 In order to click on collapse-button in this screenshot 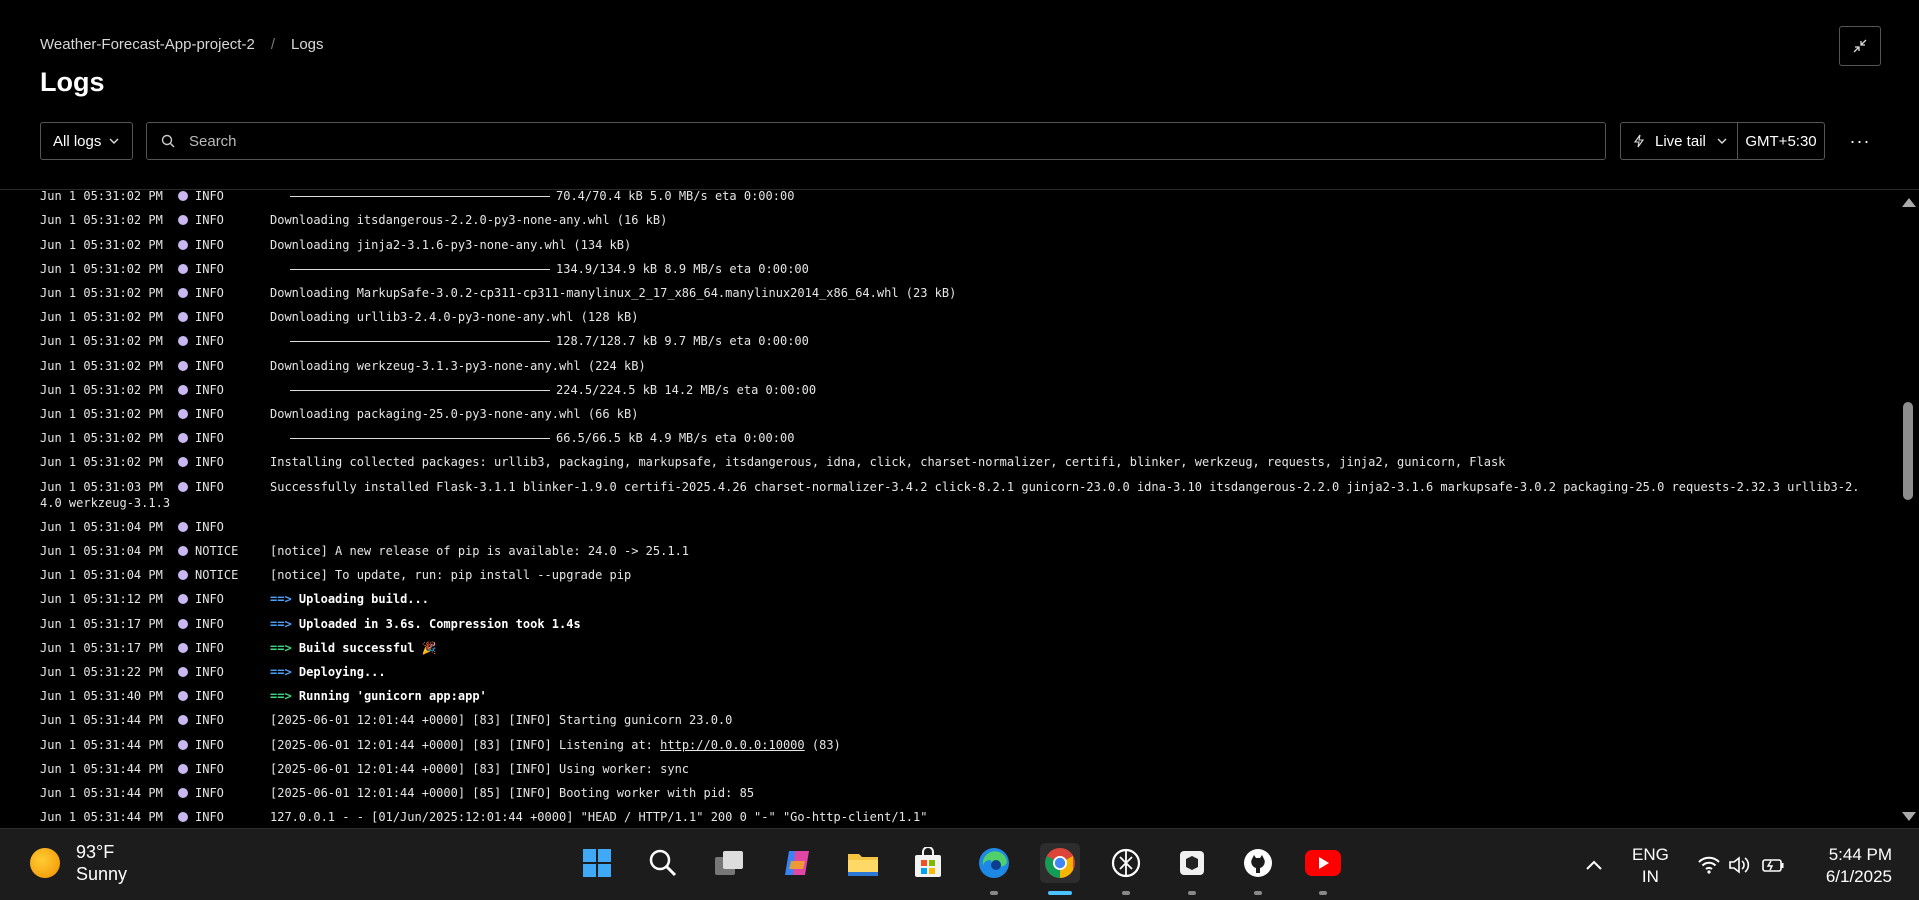, I will do `click(1860, 46)`.